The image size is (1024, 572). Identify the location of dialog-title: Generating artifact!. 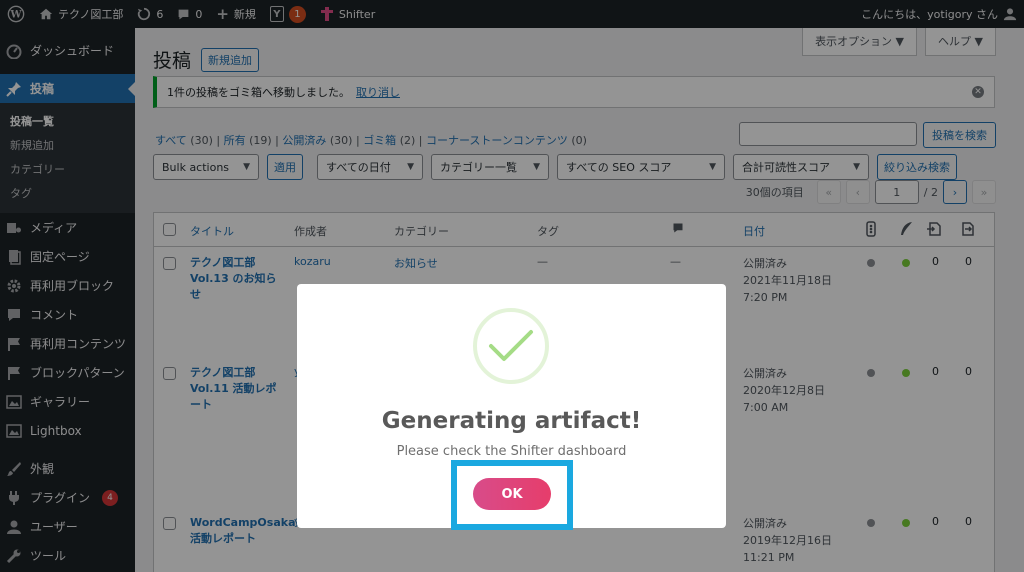
(511, 421).